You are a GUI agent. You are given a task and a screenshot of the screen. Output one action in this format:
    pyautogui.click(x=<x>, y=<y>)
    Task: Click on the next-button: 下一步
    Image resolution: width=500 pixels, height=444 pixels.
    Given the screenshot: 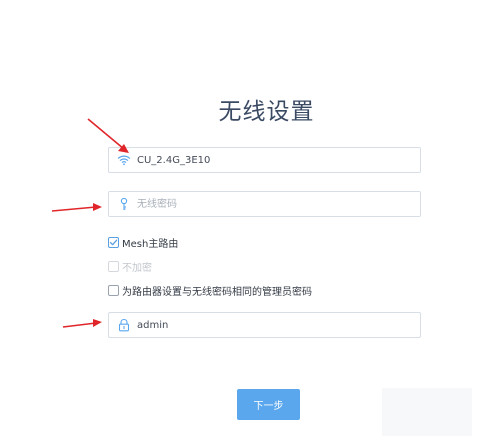 What is the action you would take?
    pyautogui.click(x=268, y=404)
    